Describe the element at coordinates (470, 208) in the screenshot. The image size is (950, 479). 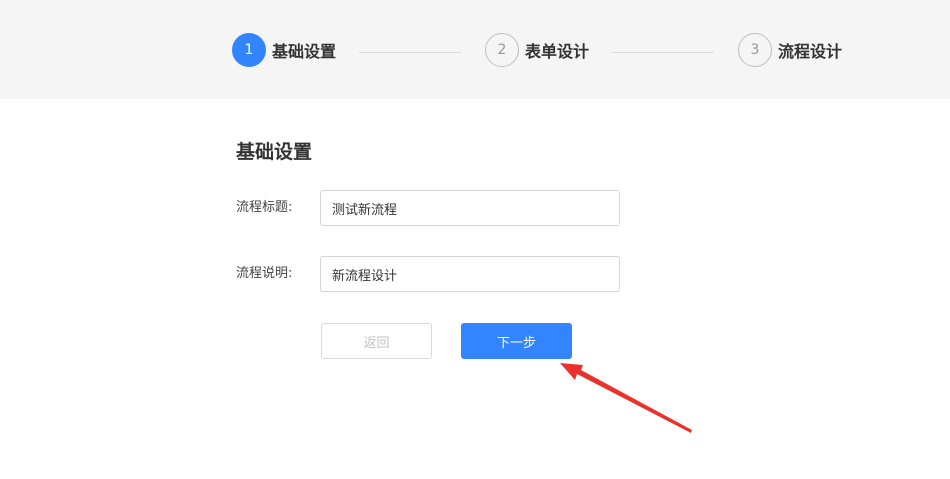
I see `title-input` at that location.